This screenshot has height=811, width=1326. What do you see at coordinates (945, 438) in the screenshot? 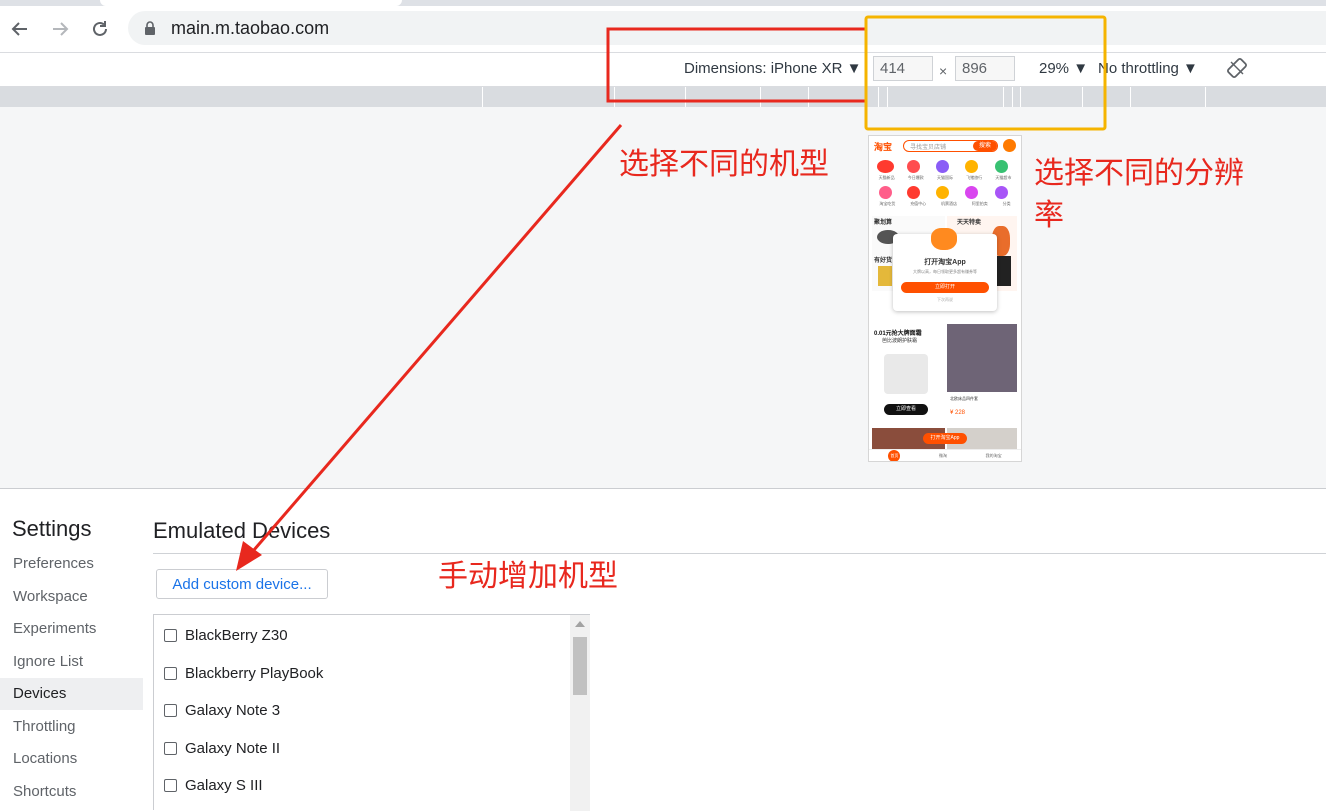
I see `float-open-app-button: 打开淘宝App` at bounding box center [945, 438].